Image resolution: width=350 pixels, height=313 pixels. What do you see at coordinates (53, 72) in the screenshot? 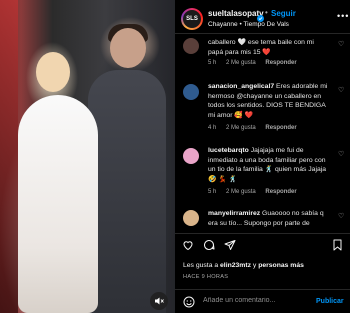
I see `video-figure-bride-head` at bounding box center [53, 72].